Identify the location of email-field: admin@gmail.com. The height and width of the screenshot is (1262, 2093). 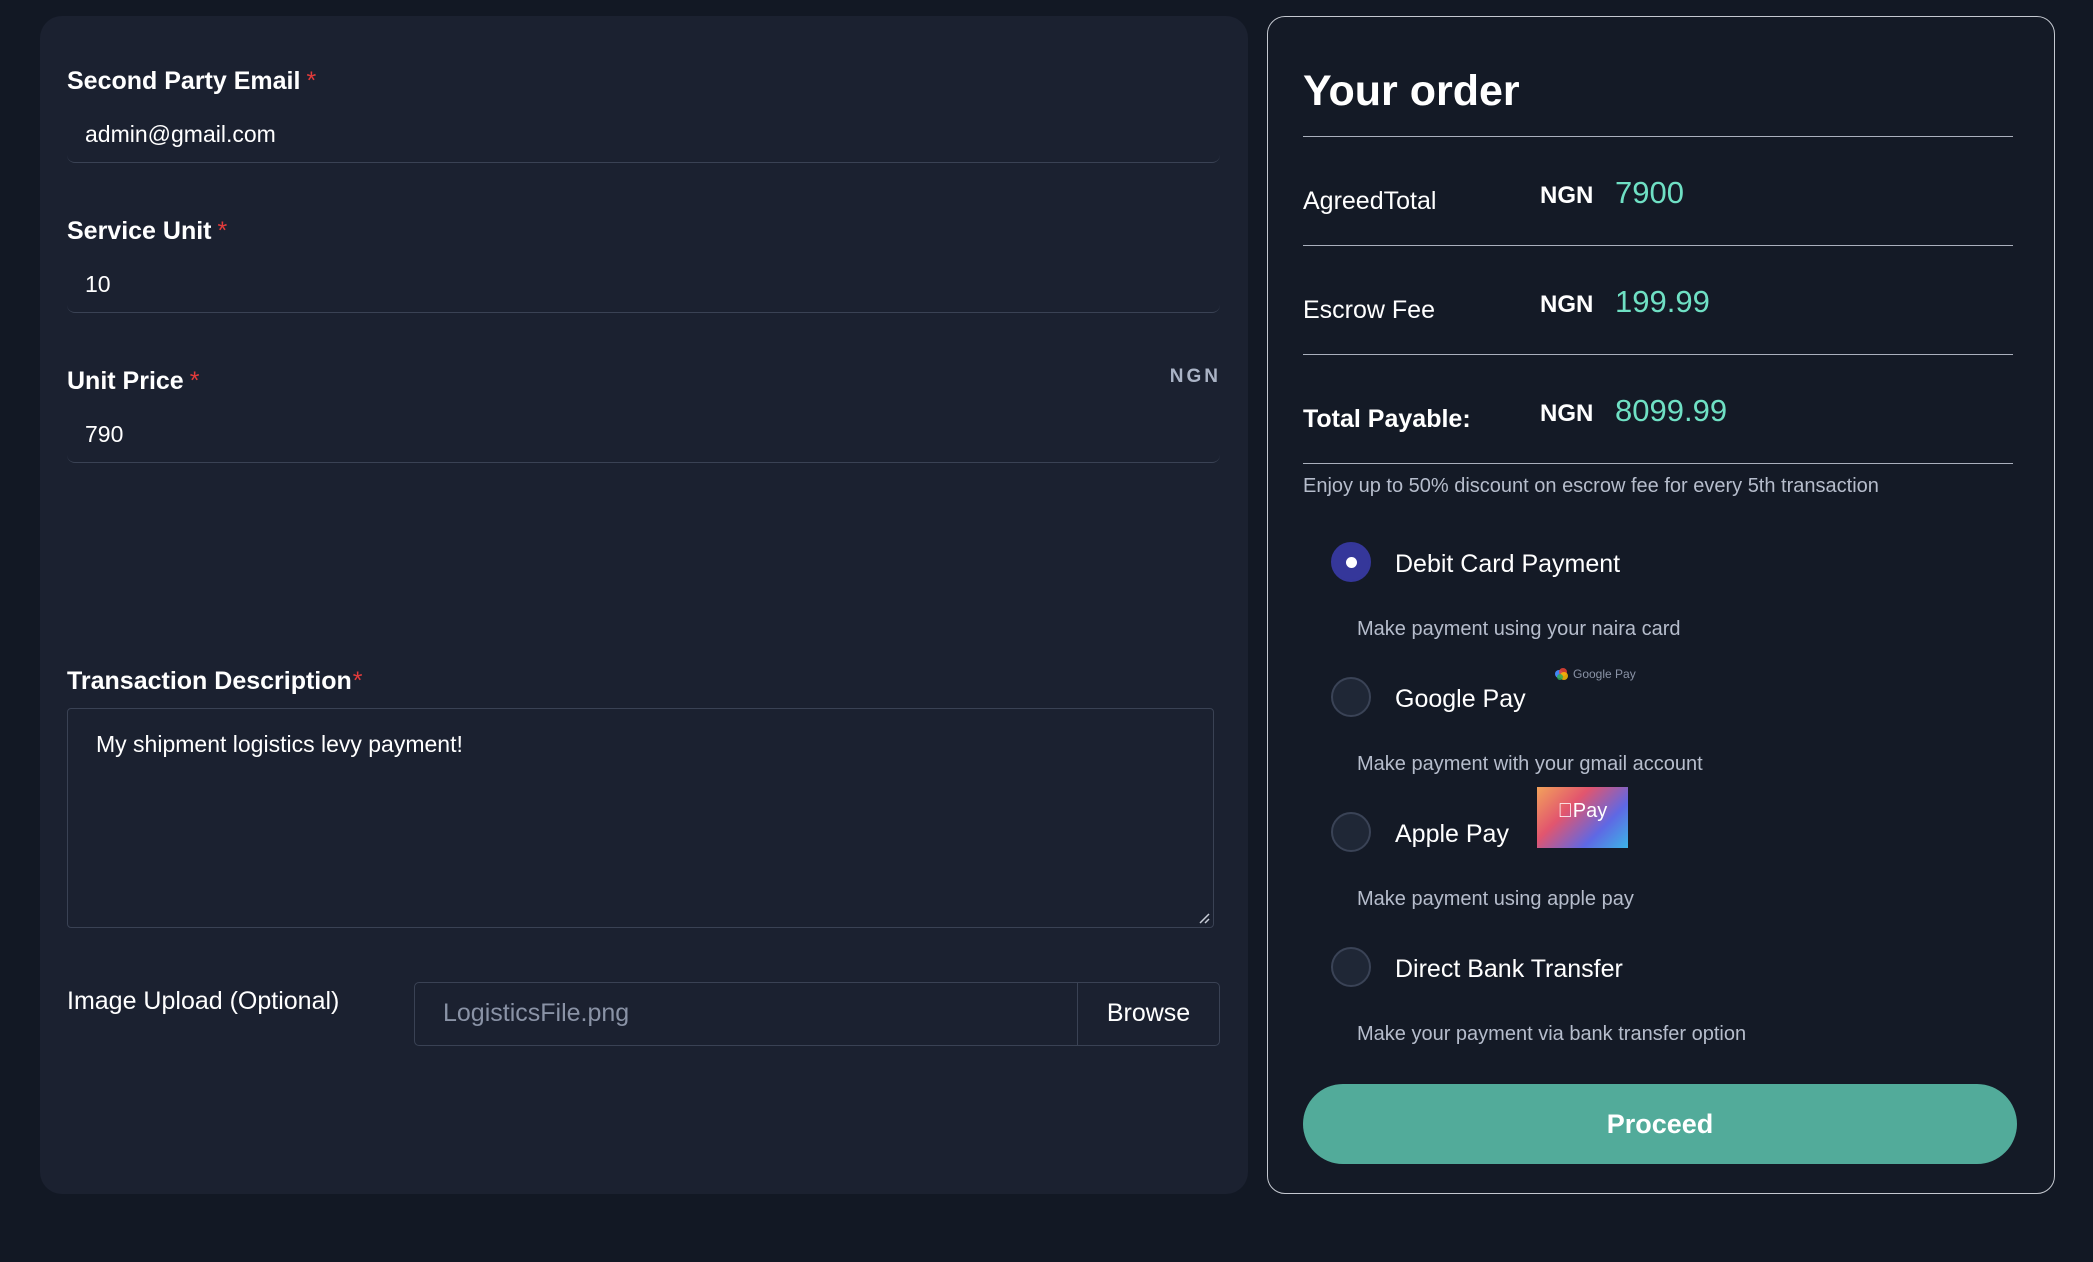
(643, 132).